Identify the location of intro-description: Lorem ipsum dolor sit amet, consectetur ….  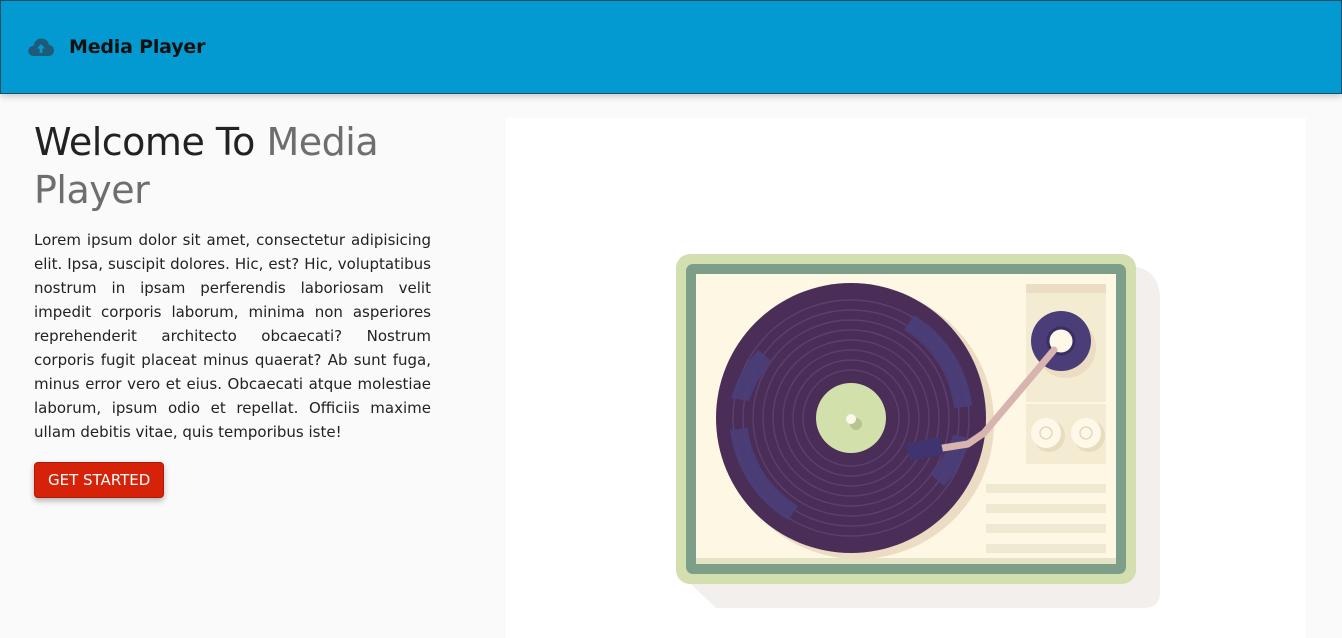
(232, 336).